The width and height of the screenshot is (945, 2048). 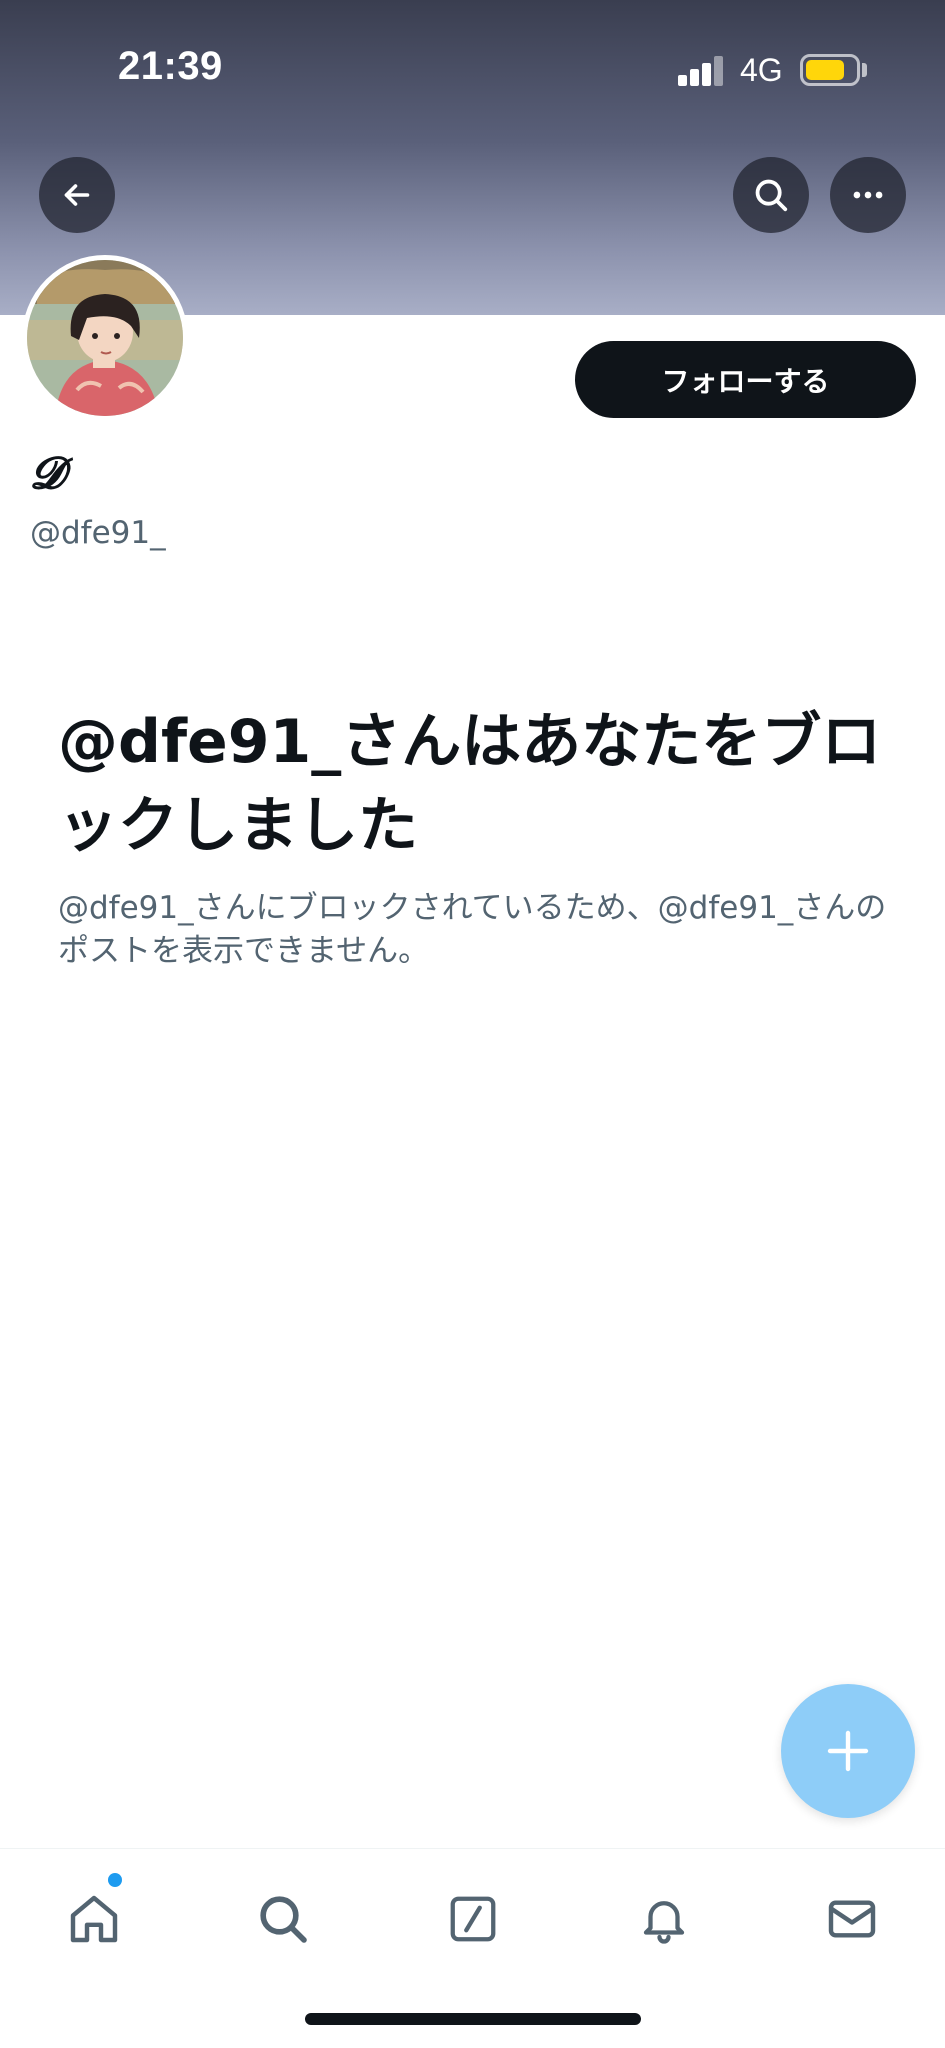 I want to click on bell-icon, so click(x=664, y=1922).